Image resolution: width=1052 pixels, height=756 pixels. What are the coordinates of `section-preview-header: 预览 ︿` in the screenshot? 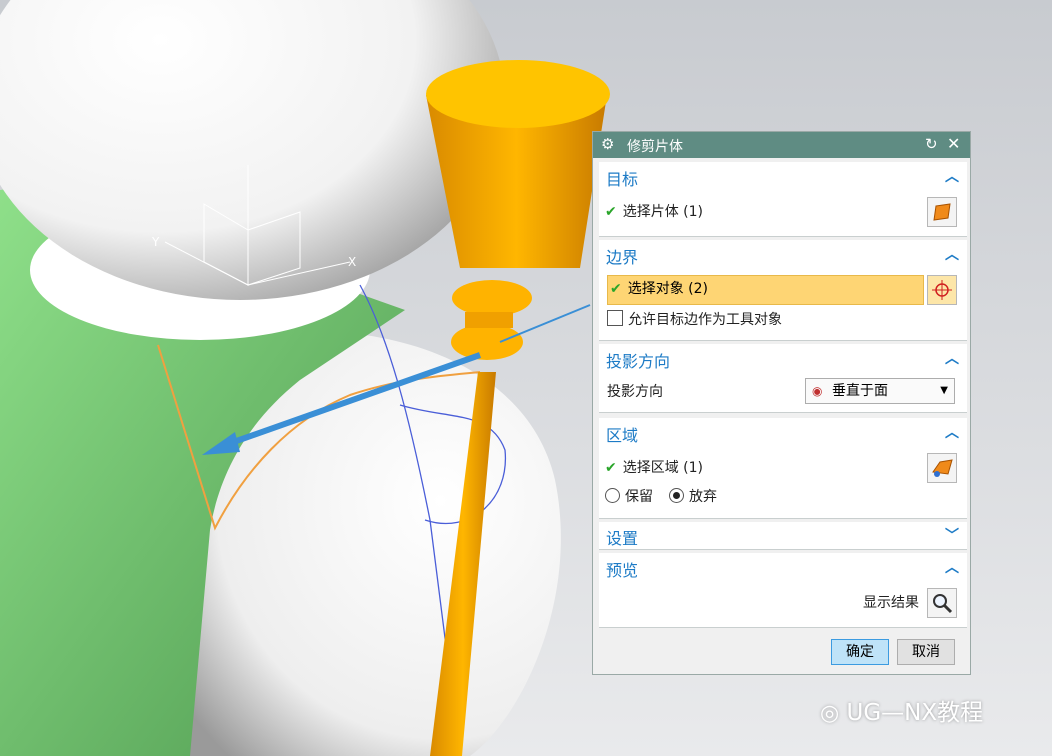 It's located at (783, 568).